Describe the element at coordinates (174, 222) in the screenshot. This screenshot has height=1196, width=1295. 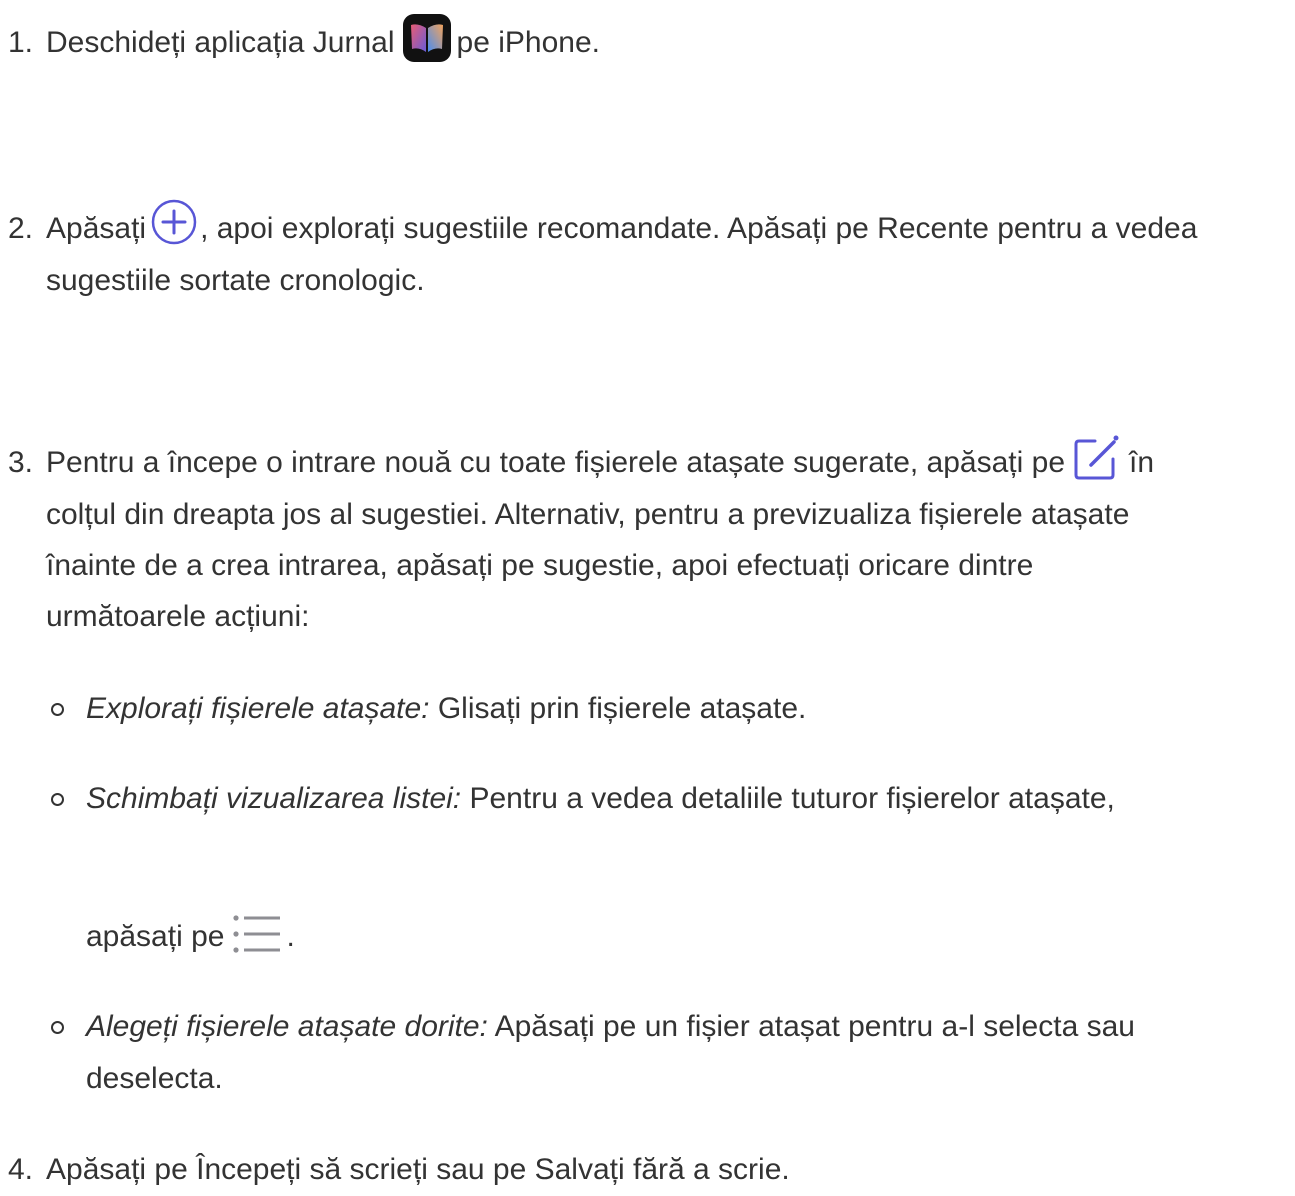
I see `add-circle-icon` at that location.